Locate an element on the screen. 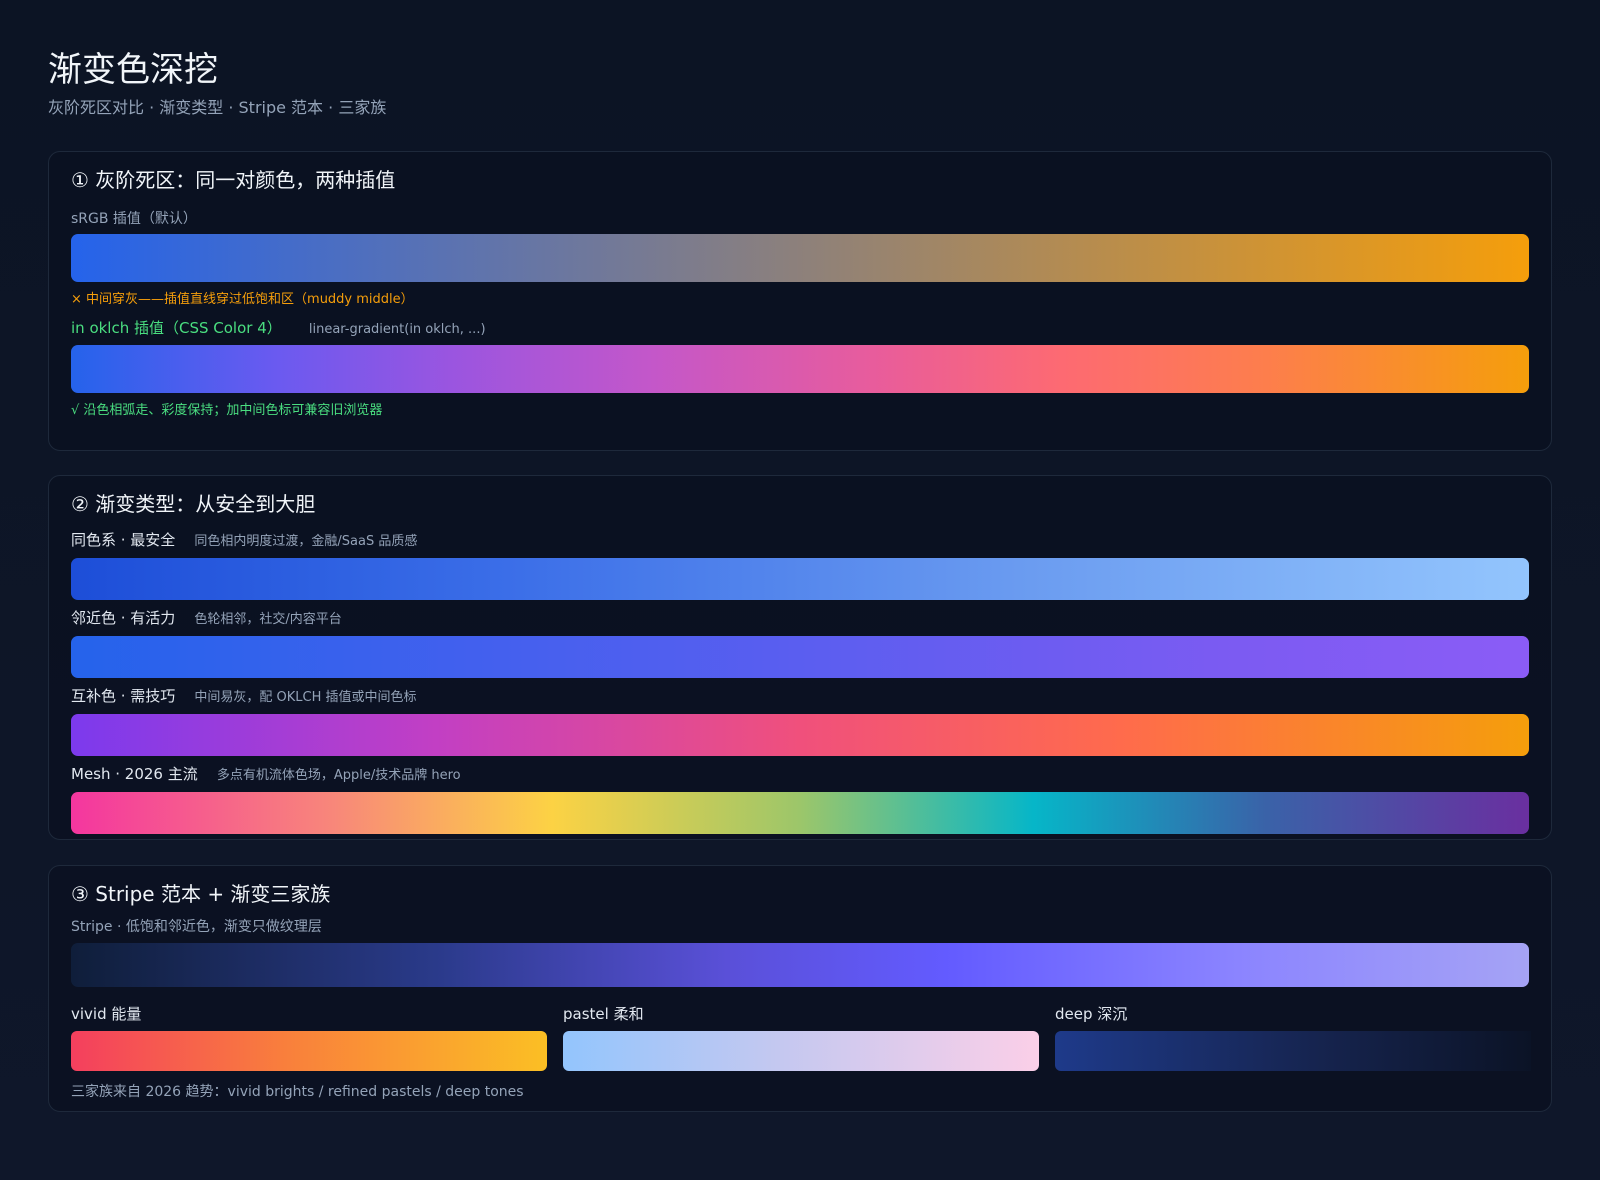 This screenshot has width=1600, height=1180. type-name: 同色系 · 最安全 is located at coordinates (123, 540).